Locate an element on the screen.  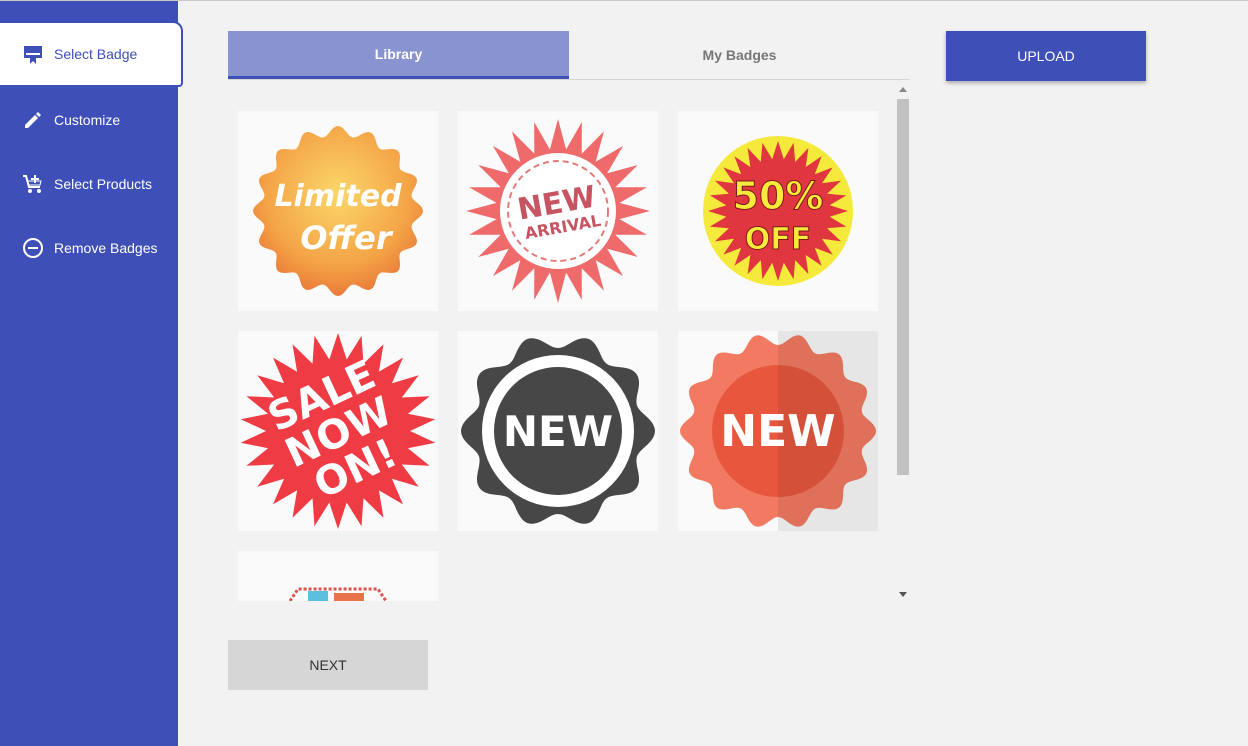
add-cart-icon is located at coordinates (33, 184).